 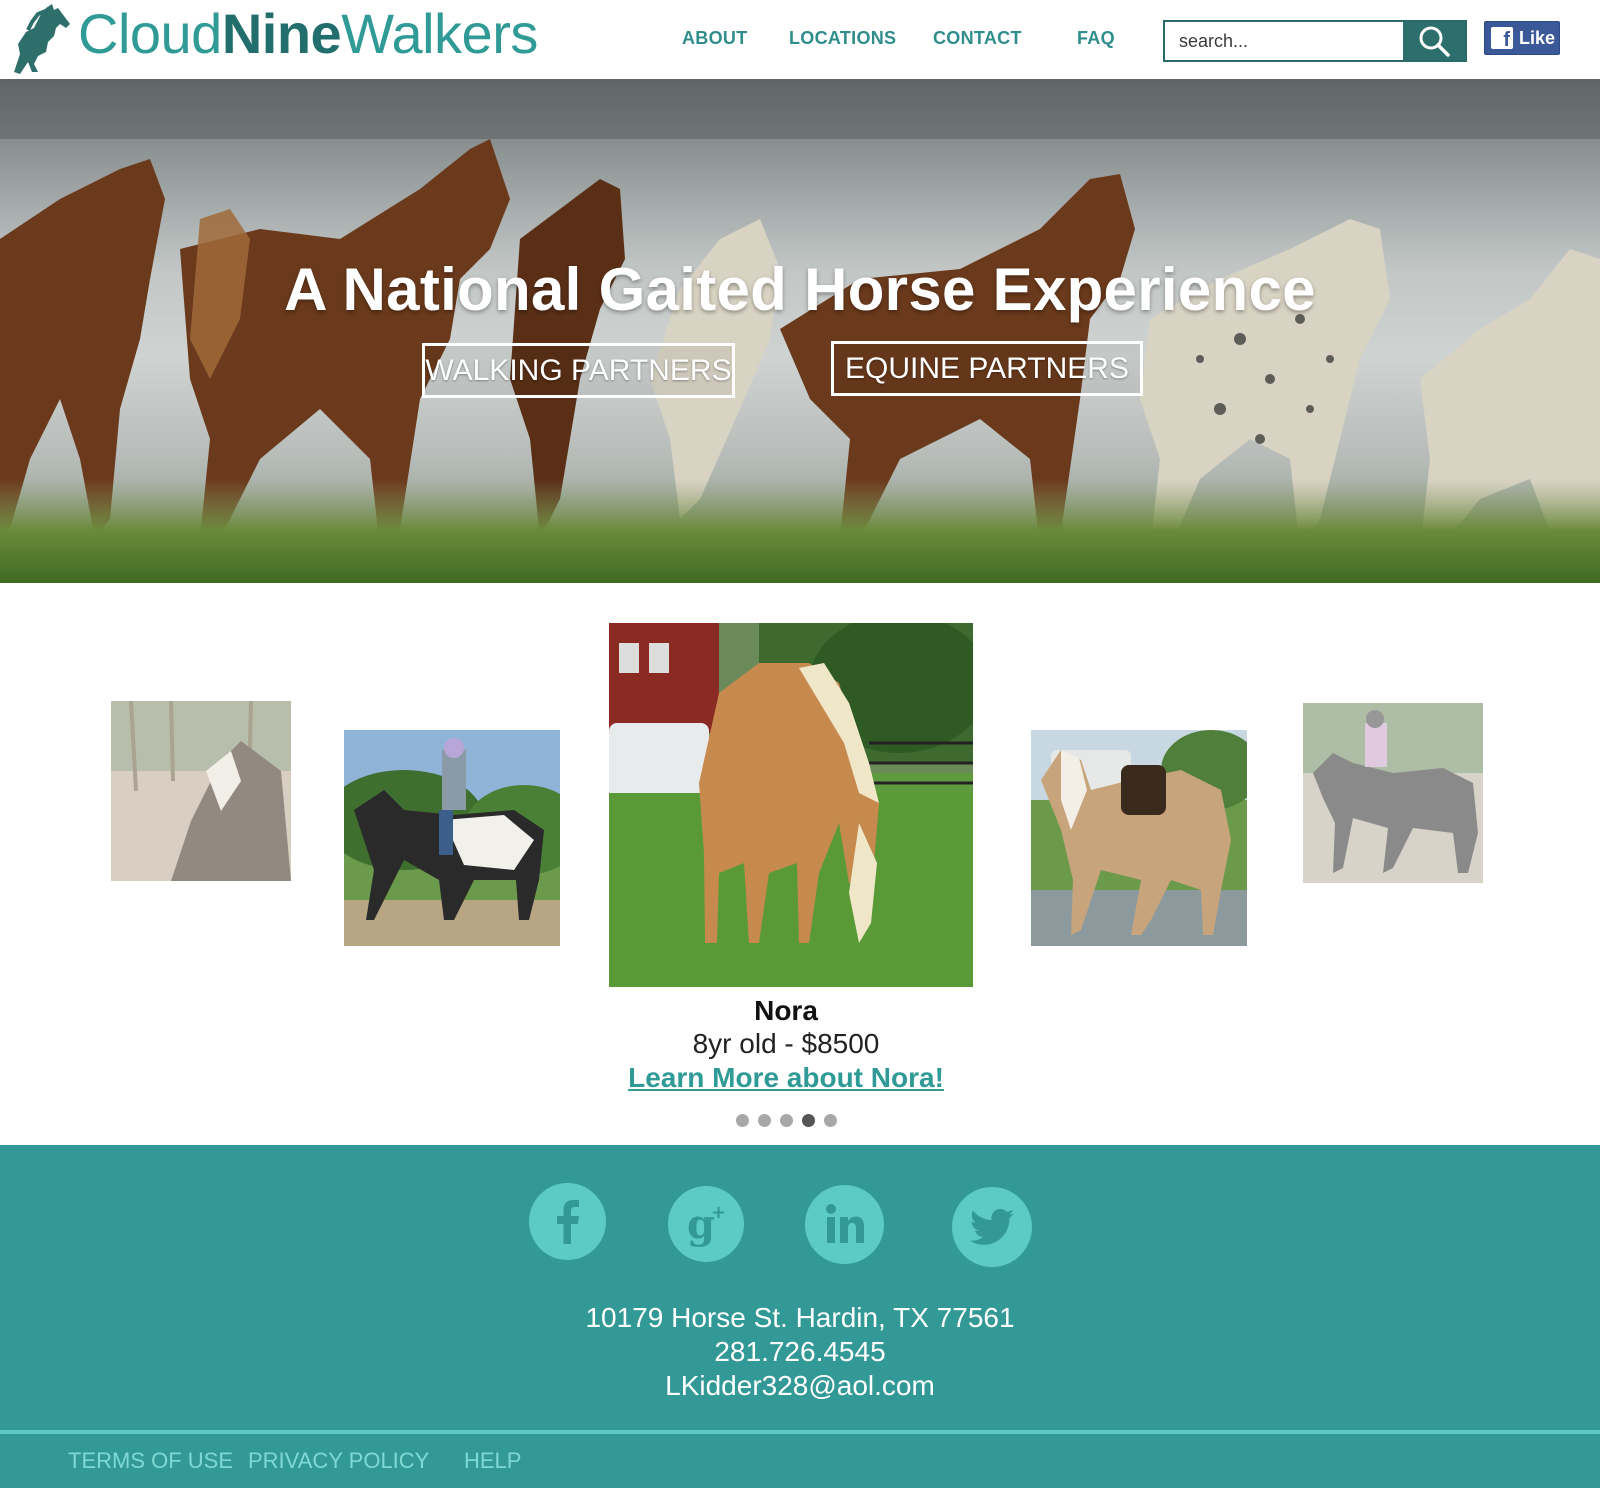 I want to click on facebook-icon: f, so click(x=1502, y=38).